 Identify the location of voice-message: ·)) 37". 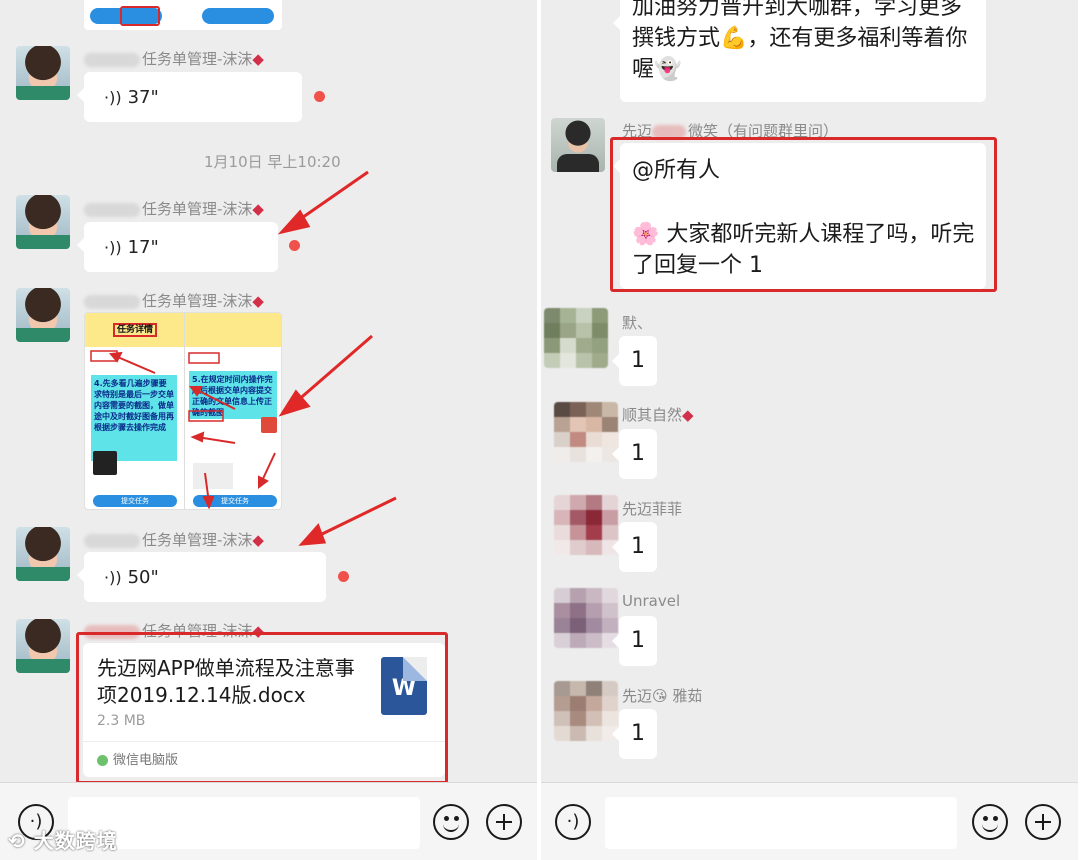
(189, 97).